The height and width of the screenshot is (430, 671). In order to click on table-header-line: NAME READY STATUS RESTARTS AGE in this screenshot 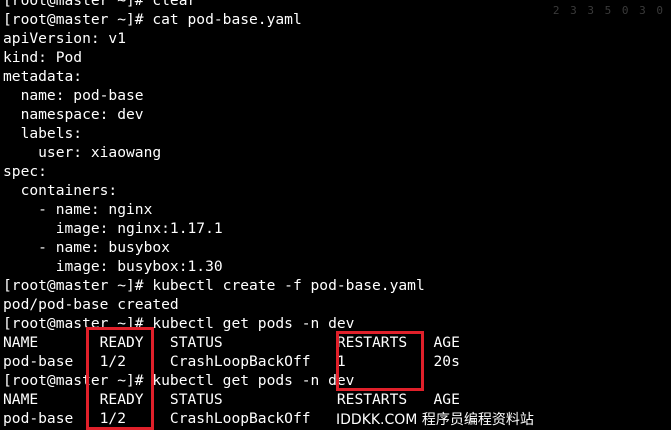, I will do `click(231, 399)`.